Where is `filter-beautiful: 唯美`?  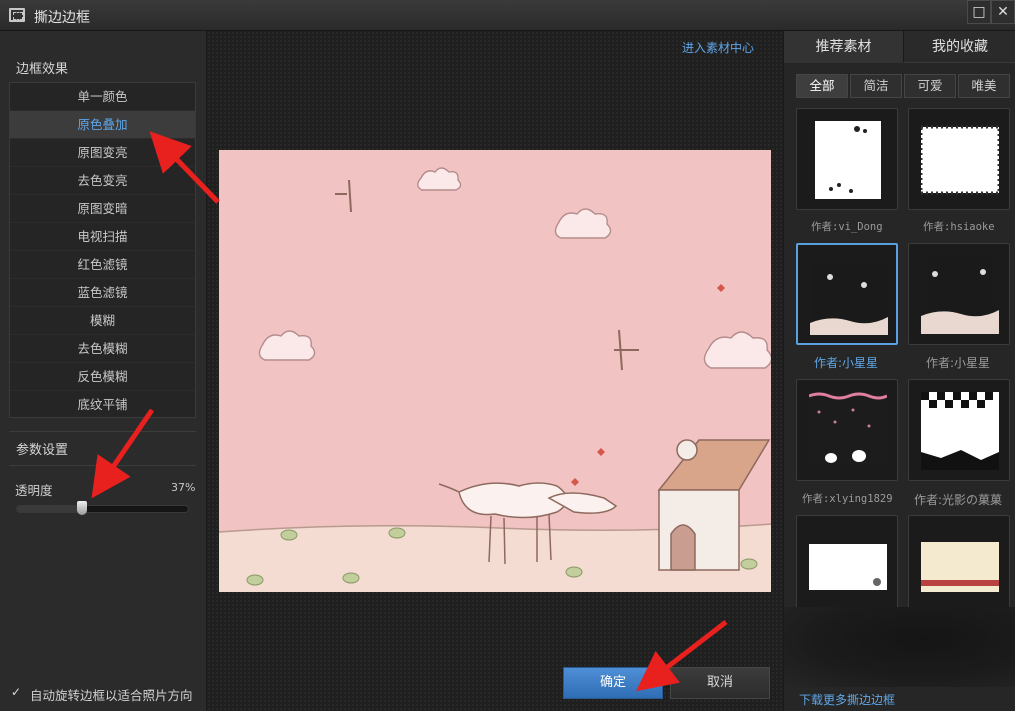 filter-beautiful: 唯美 is located at coordinates (984, 86).